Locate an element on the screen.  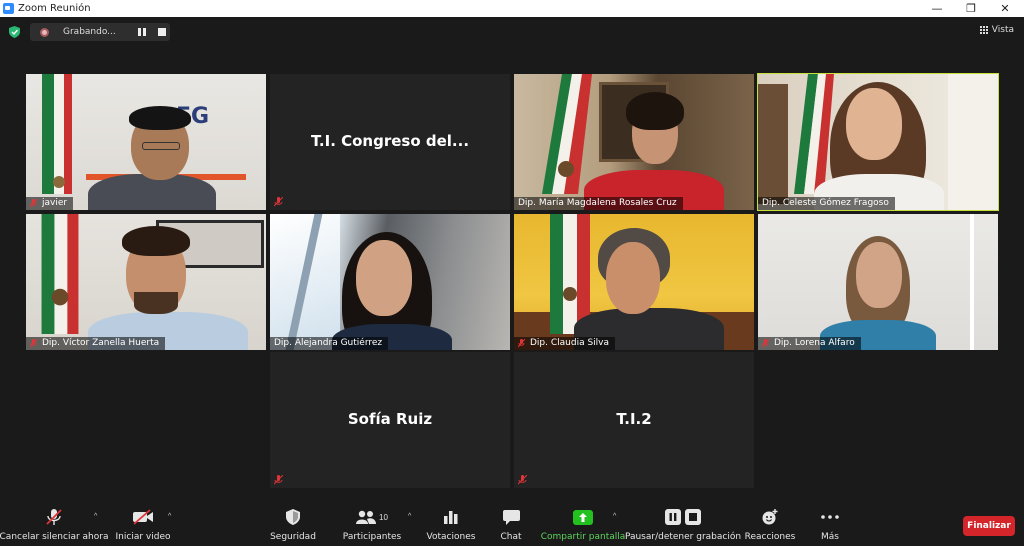
unmute-label: Cancelar silenciar ahora is located at coordinates (54, 537).